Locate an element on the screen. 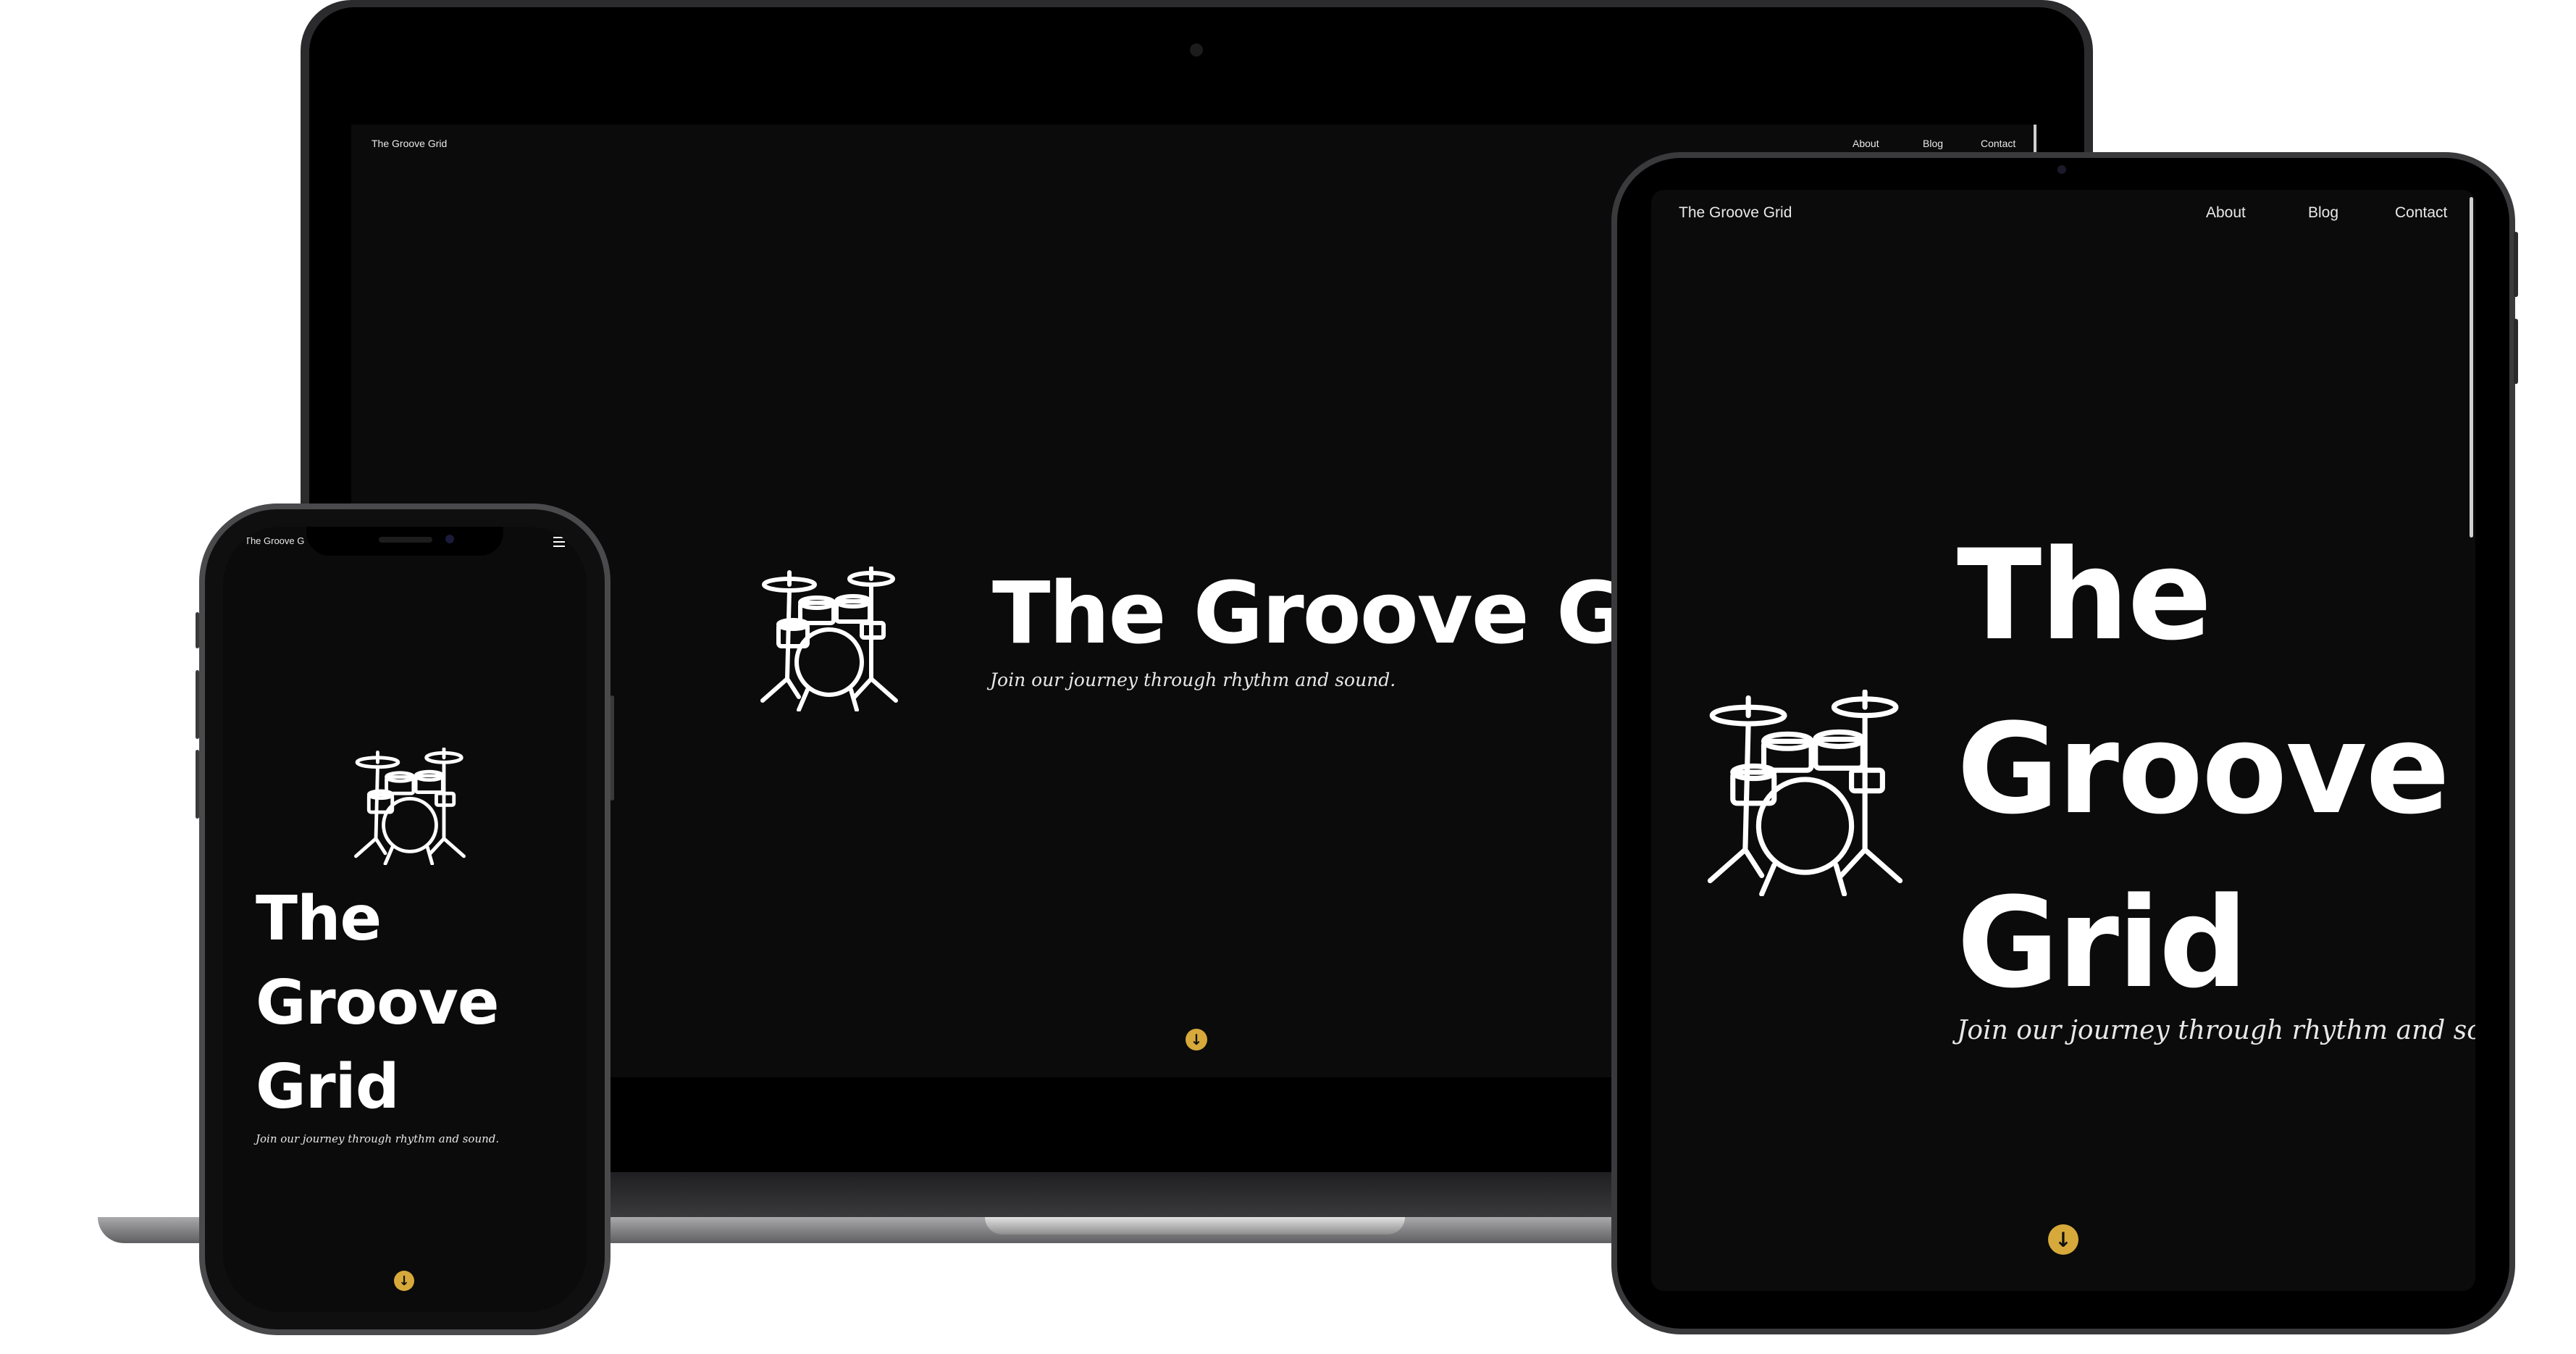  laptop-nav-contact: Contact is located at coordinates (1998, 143).